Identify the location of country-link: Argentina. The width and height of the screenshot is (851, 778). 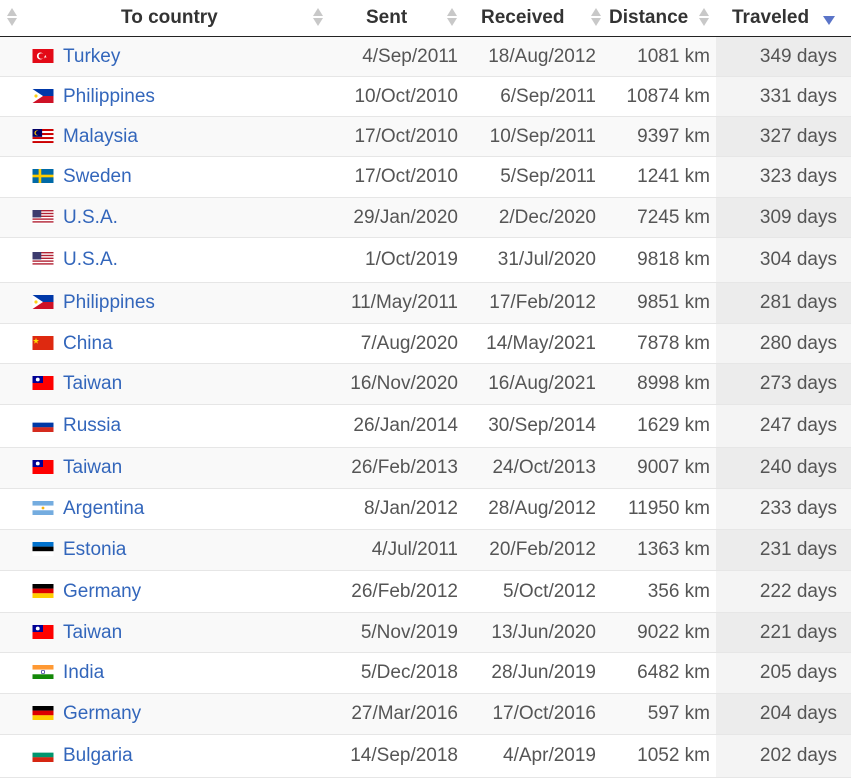
(103, 508).